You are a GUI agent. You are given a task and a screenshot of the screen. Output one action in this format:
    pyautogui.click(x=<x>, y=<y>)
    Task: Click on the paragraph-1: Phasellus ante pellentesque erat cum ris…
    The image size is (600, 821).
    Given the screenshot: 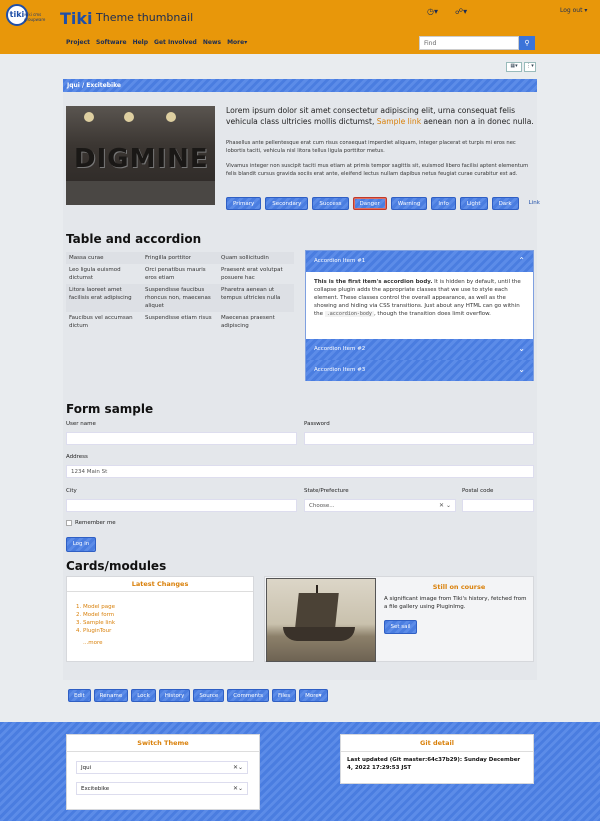 What is the action you would take?
    pyautogui.click(x=371, y=147)
    